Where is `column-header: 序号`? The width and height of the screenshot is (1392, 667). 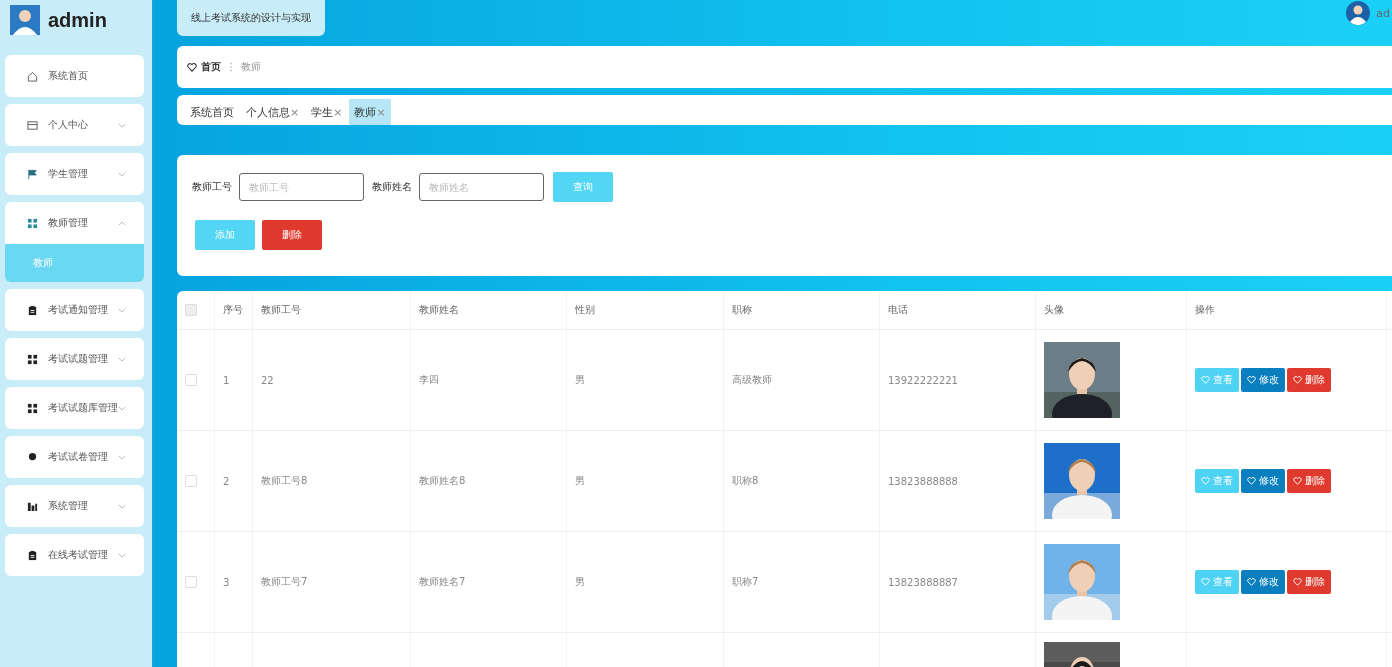 column-header: 序号 is located at coordinates (234, 310).